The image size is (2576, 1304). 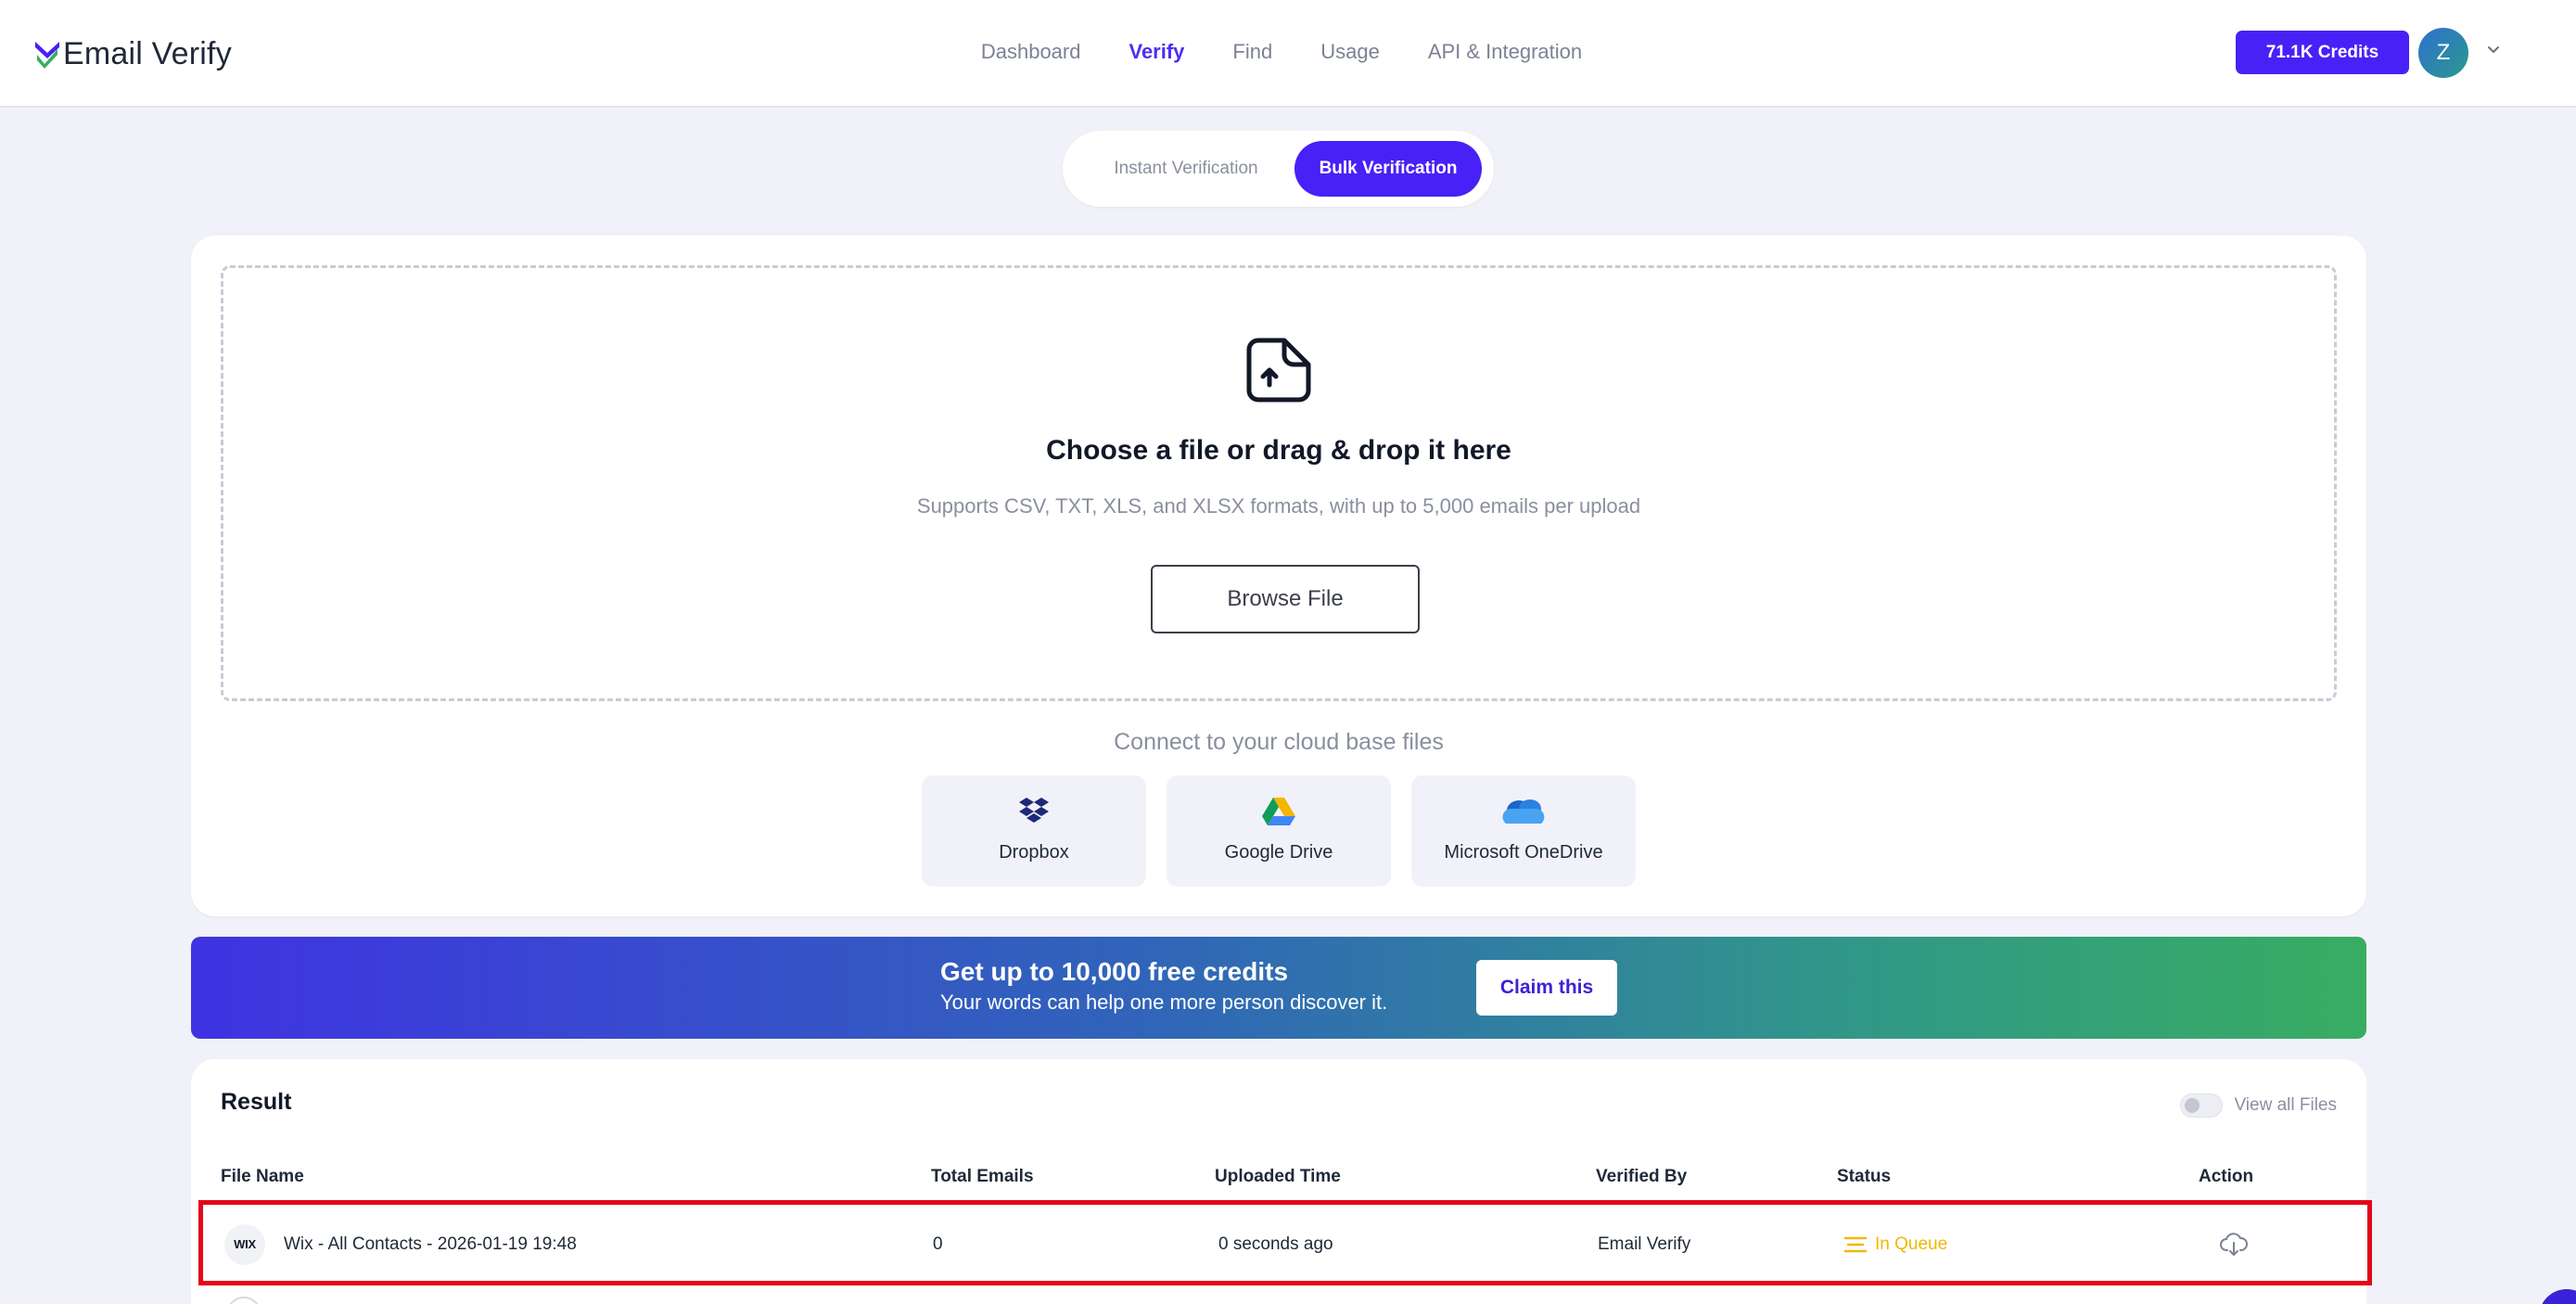 I want to click on claim-button: Claim this, so click(x=1546, y=988).